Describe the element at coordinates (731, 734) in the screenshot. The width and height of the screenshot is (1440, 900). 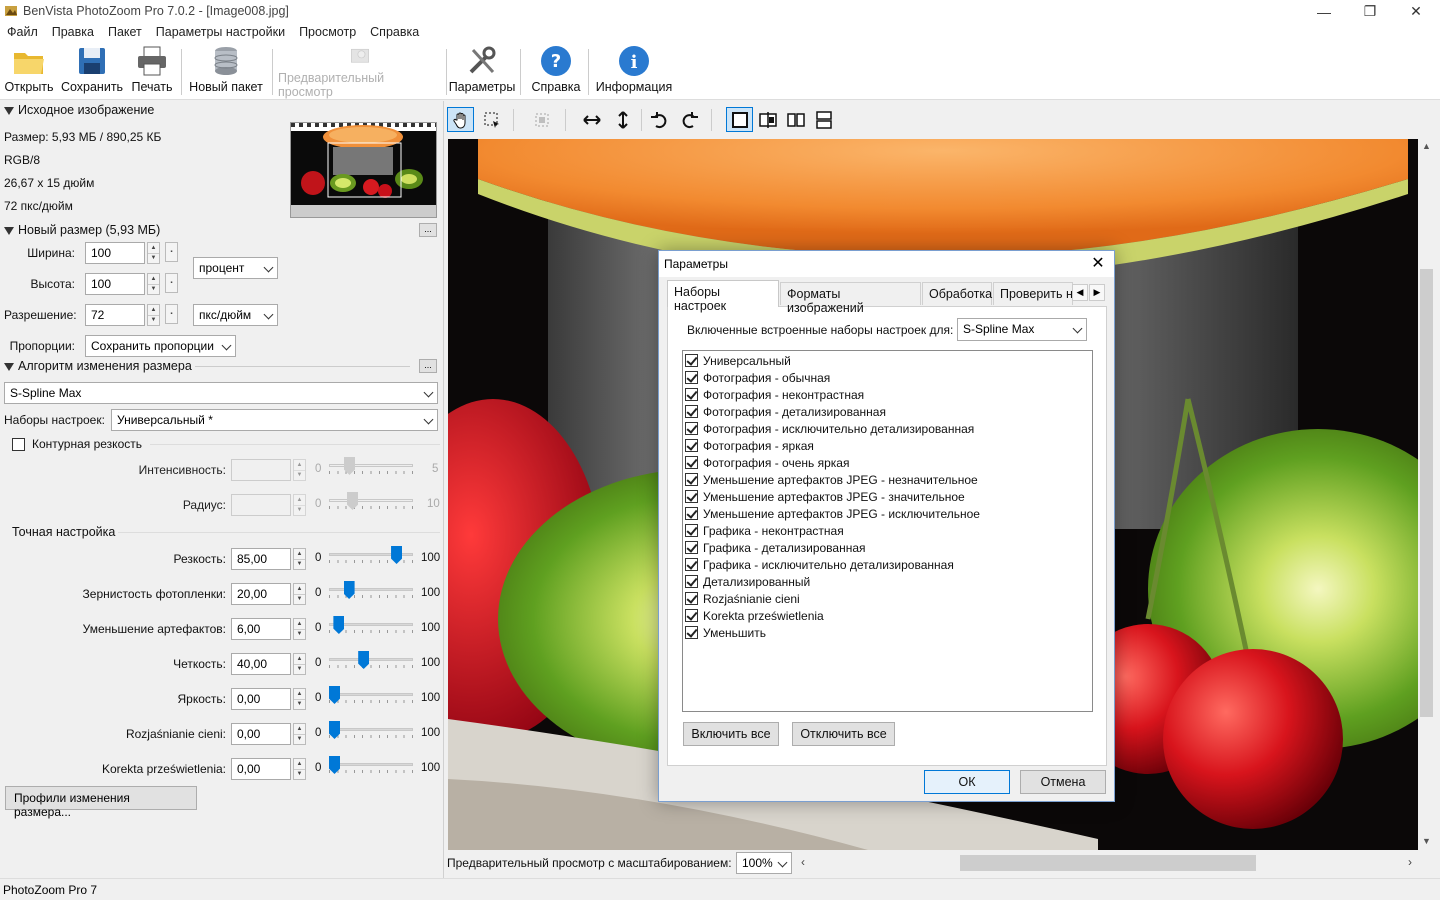
I see `enable-all-button: Включить все` at that location.